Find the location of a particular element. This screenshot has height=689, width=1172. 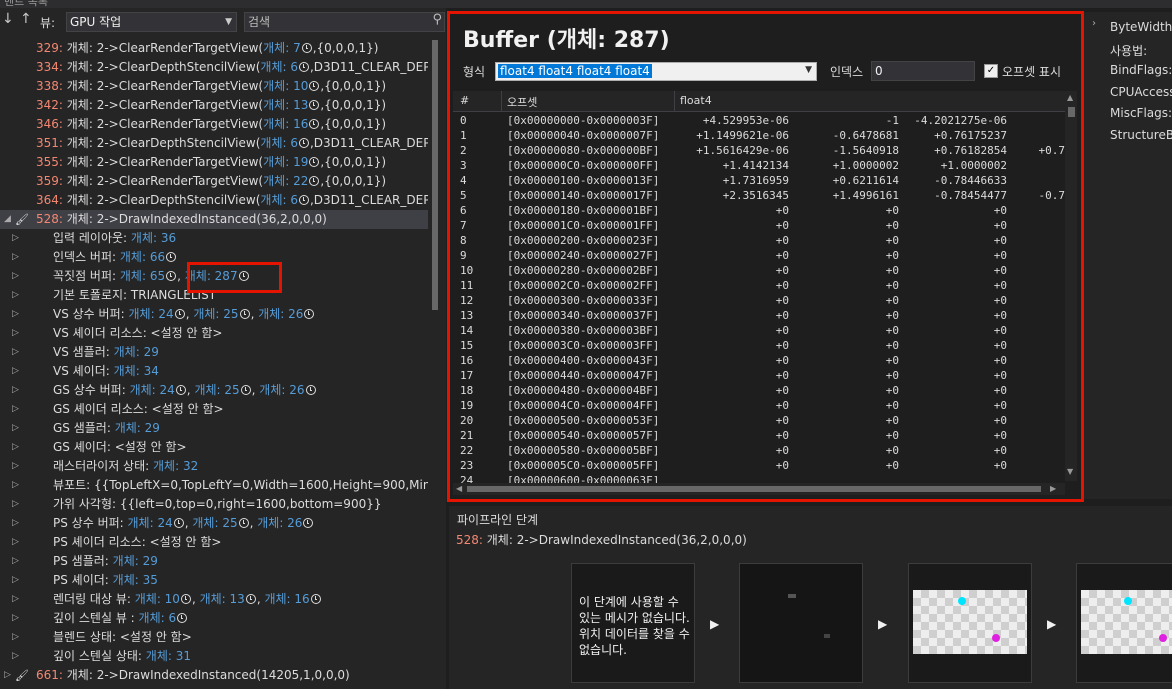

stage-vertex-shader is located at coordinates (801, 623).